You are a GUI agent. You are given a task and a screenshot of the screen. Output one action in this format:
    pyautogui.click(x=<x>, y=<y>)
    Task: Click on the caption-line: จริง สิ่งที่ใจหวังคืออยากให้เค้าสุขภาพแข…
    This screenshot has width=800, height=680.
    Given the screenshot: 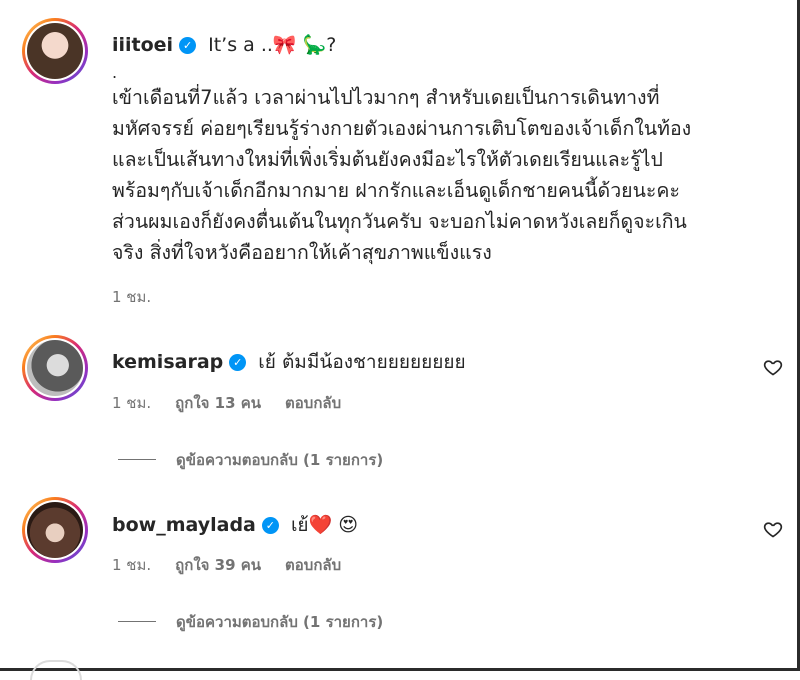 What is the action you would take?
    pyautogui.click(x=302, y=252)
    